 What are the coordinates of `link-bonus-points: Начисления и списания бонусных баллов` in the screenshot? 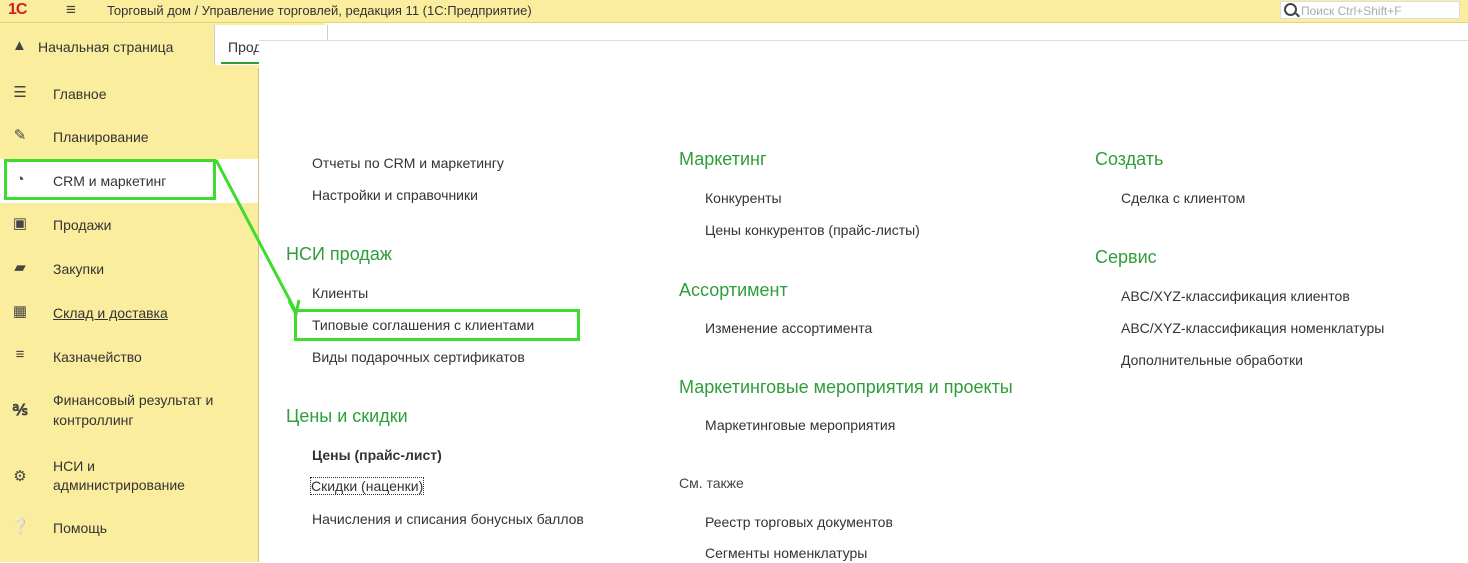 It's located at (448, 519).